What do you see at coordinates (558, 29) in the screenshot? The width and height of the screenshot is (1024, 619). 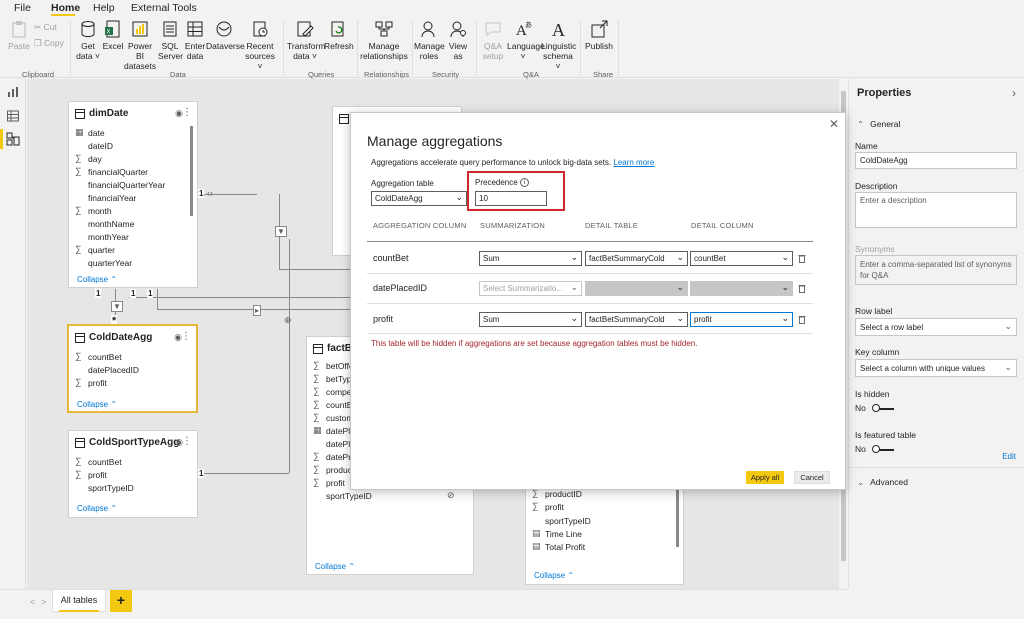 I see `linguistic-schema-icon: A` at bounding box center [558, 29].